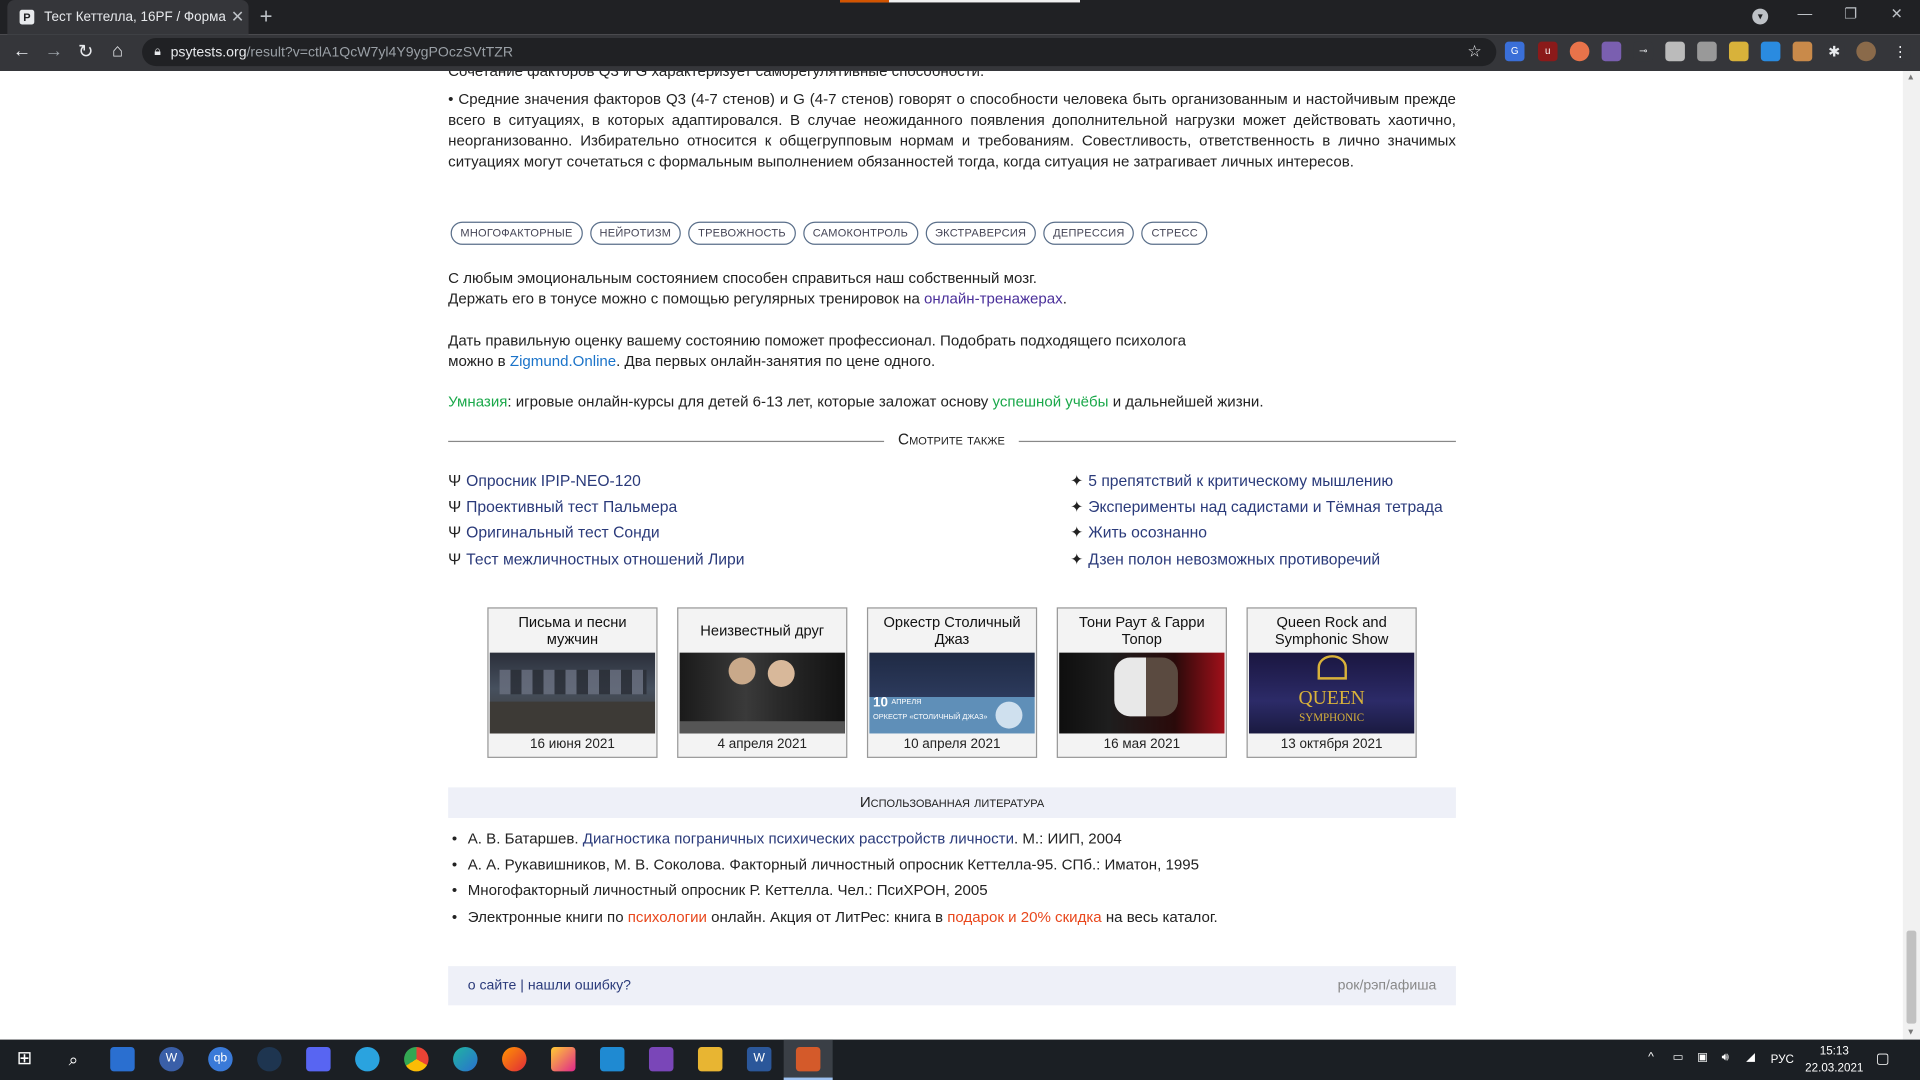 The height and width of the screenshot is (1080, 1920). I want to click on see-also-link: Оригинальный тест Сонди, so click(562, 532).